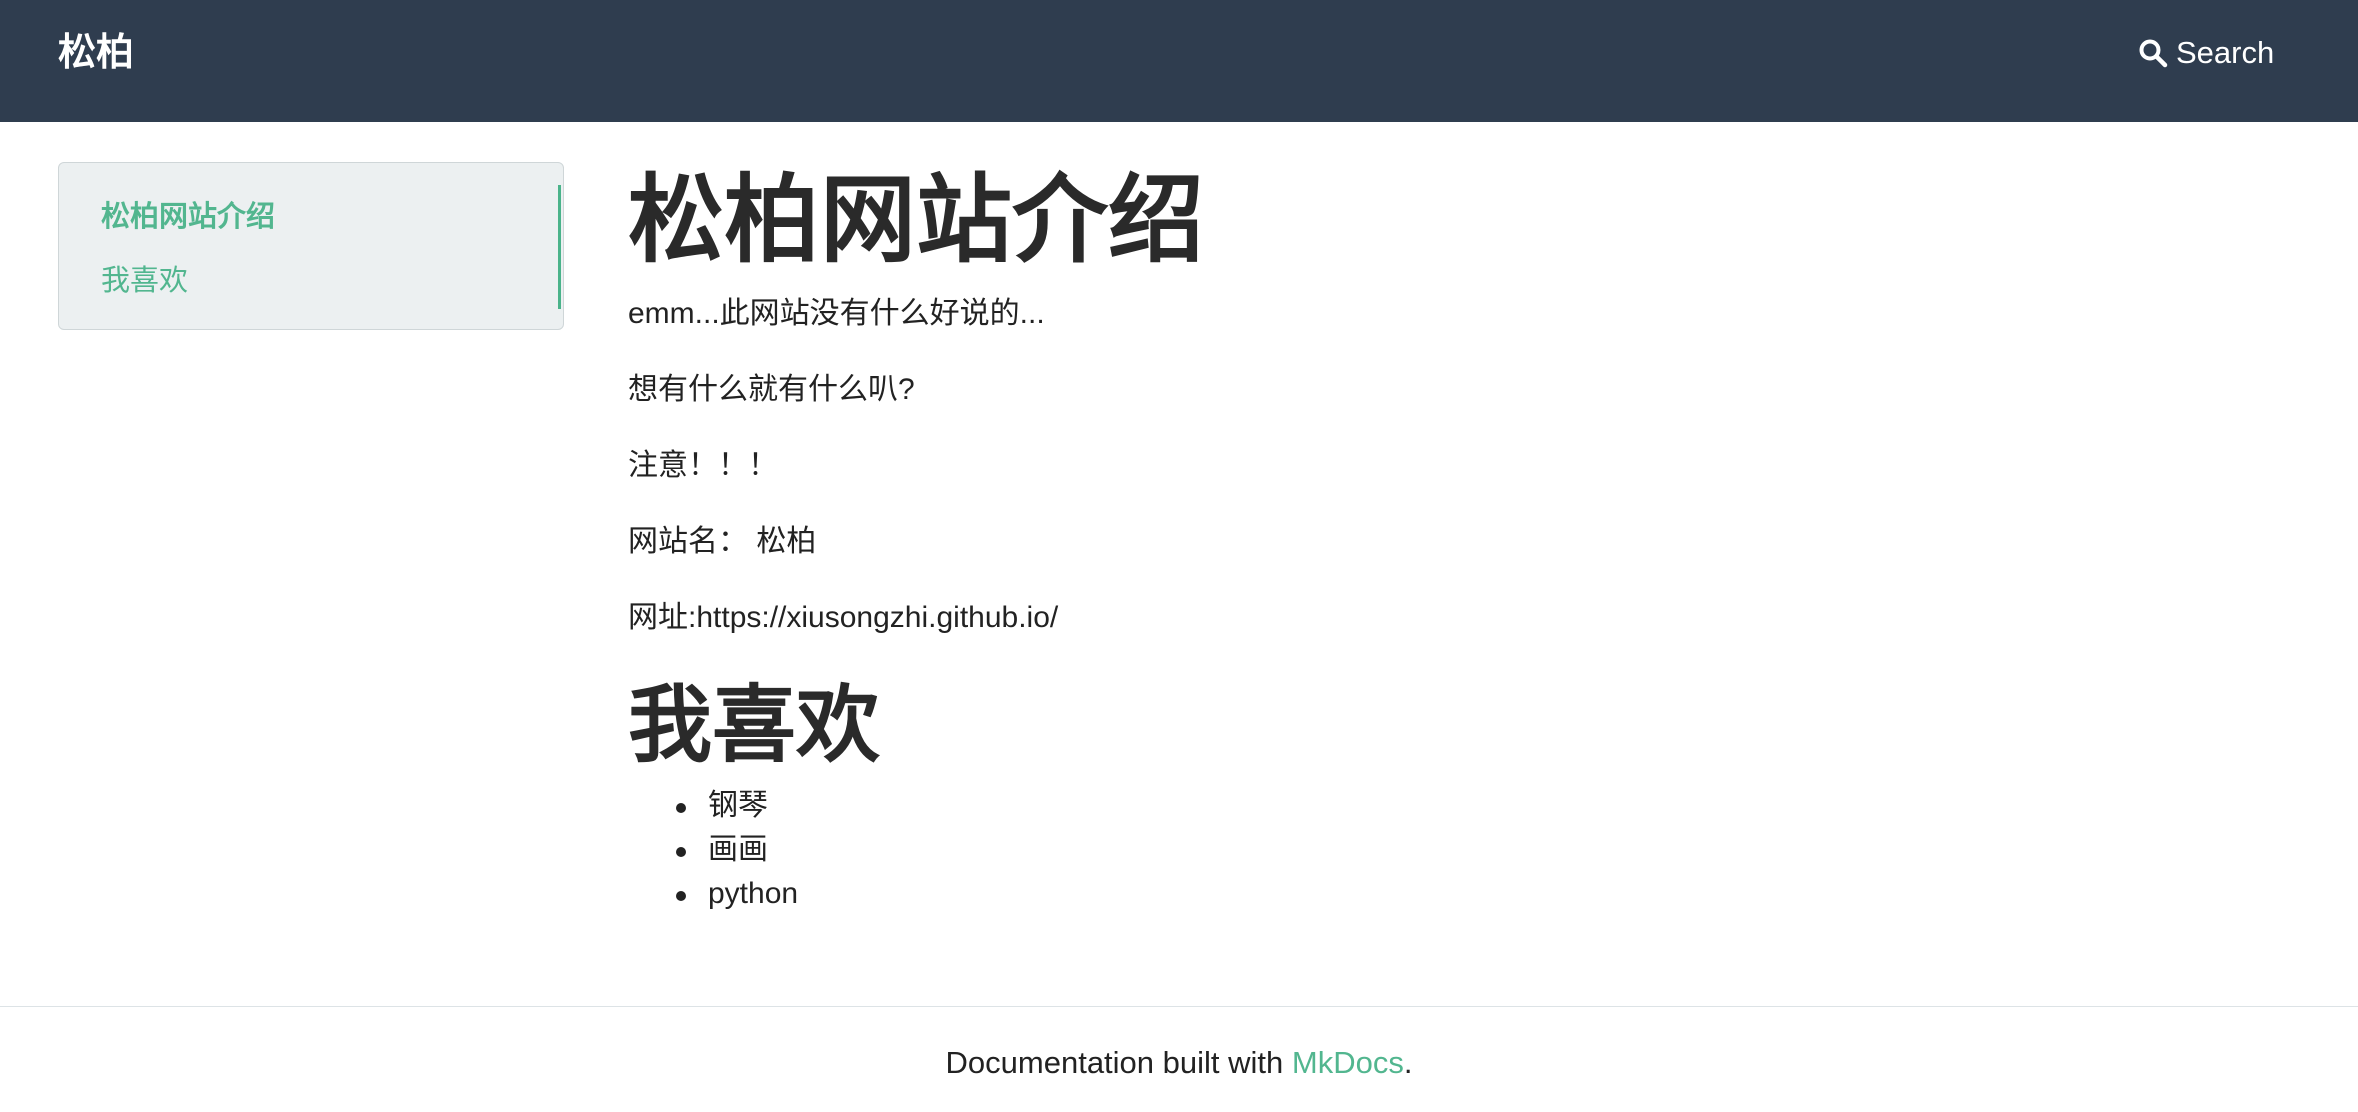 The image size is (2358, 1112). I want to click on paragraph: 网址:https://xiusongzhi.github.io/, so click(843, 617).